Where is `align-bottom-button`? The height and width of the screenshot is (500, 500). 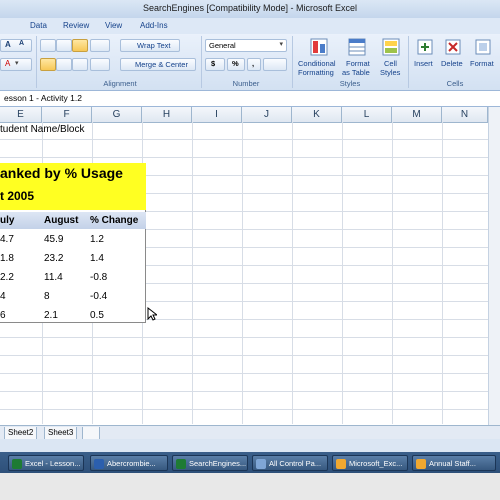 align-bottom-button is located at coordinates (80, 45).